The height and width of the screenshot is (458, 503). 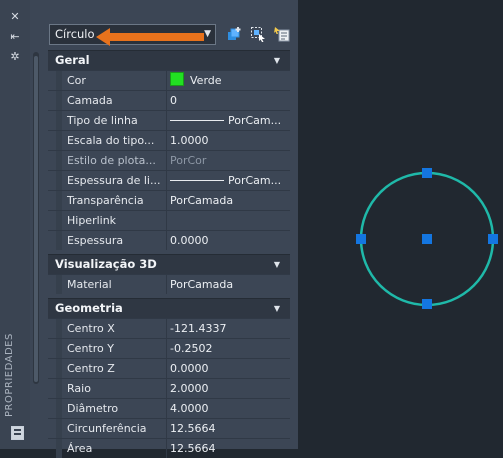 What do you see at coordinates (95, 240) in the screenshot?
I see `property-name: Espessura` at bounding box center [95, 240].